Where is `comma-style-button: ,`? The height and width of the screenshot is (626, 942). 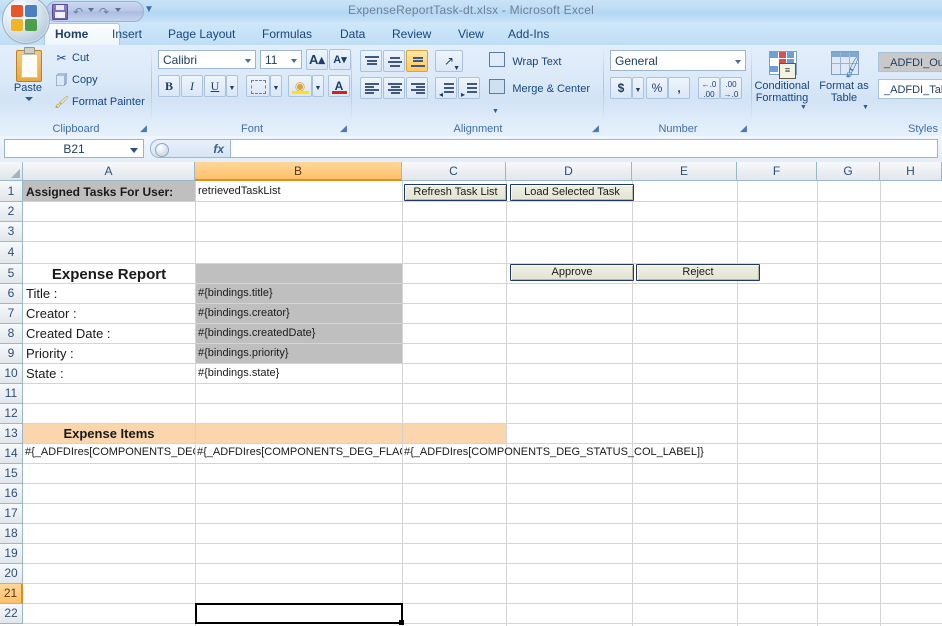
comma-style-button: , is located at coordinates (679, 88).